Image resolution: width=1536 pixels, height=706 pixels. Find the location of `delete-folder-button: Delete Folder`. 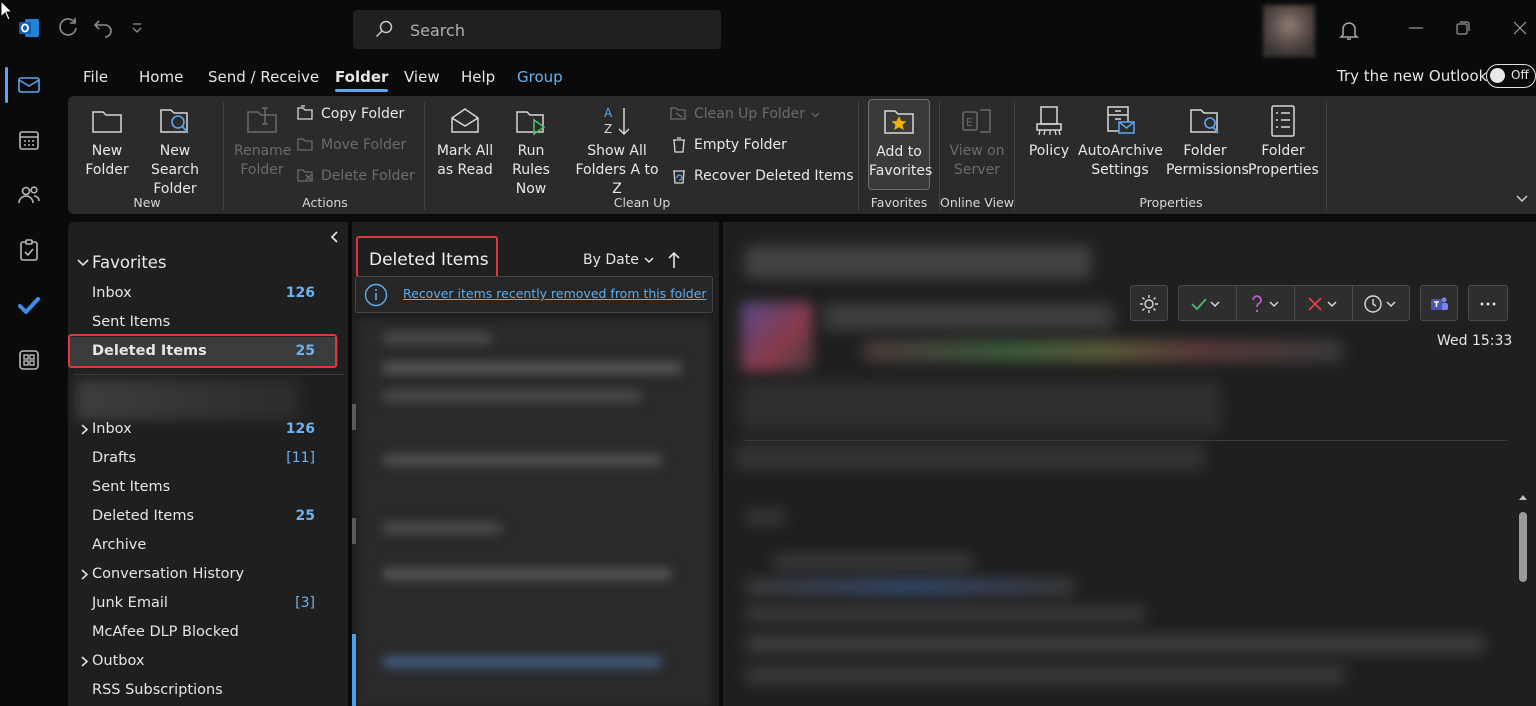

delete-folder-button: Delete Folder is located at coordinates (356, 176).